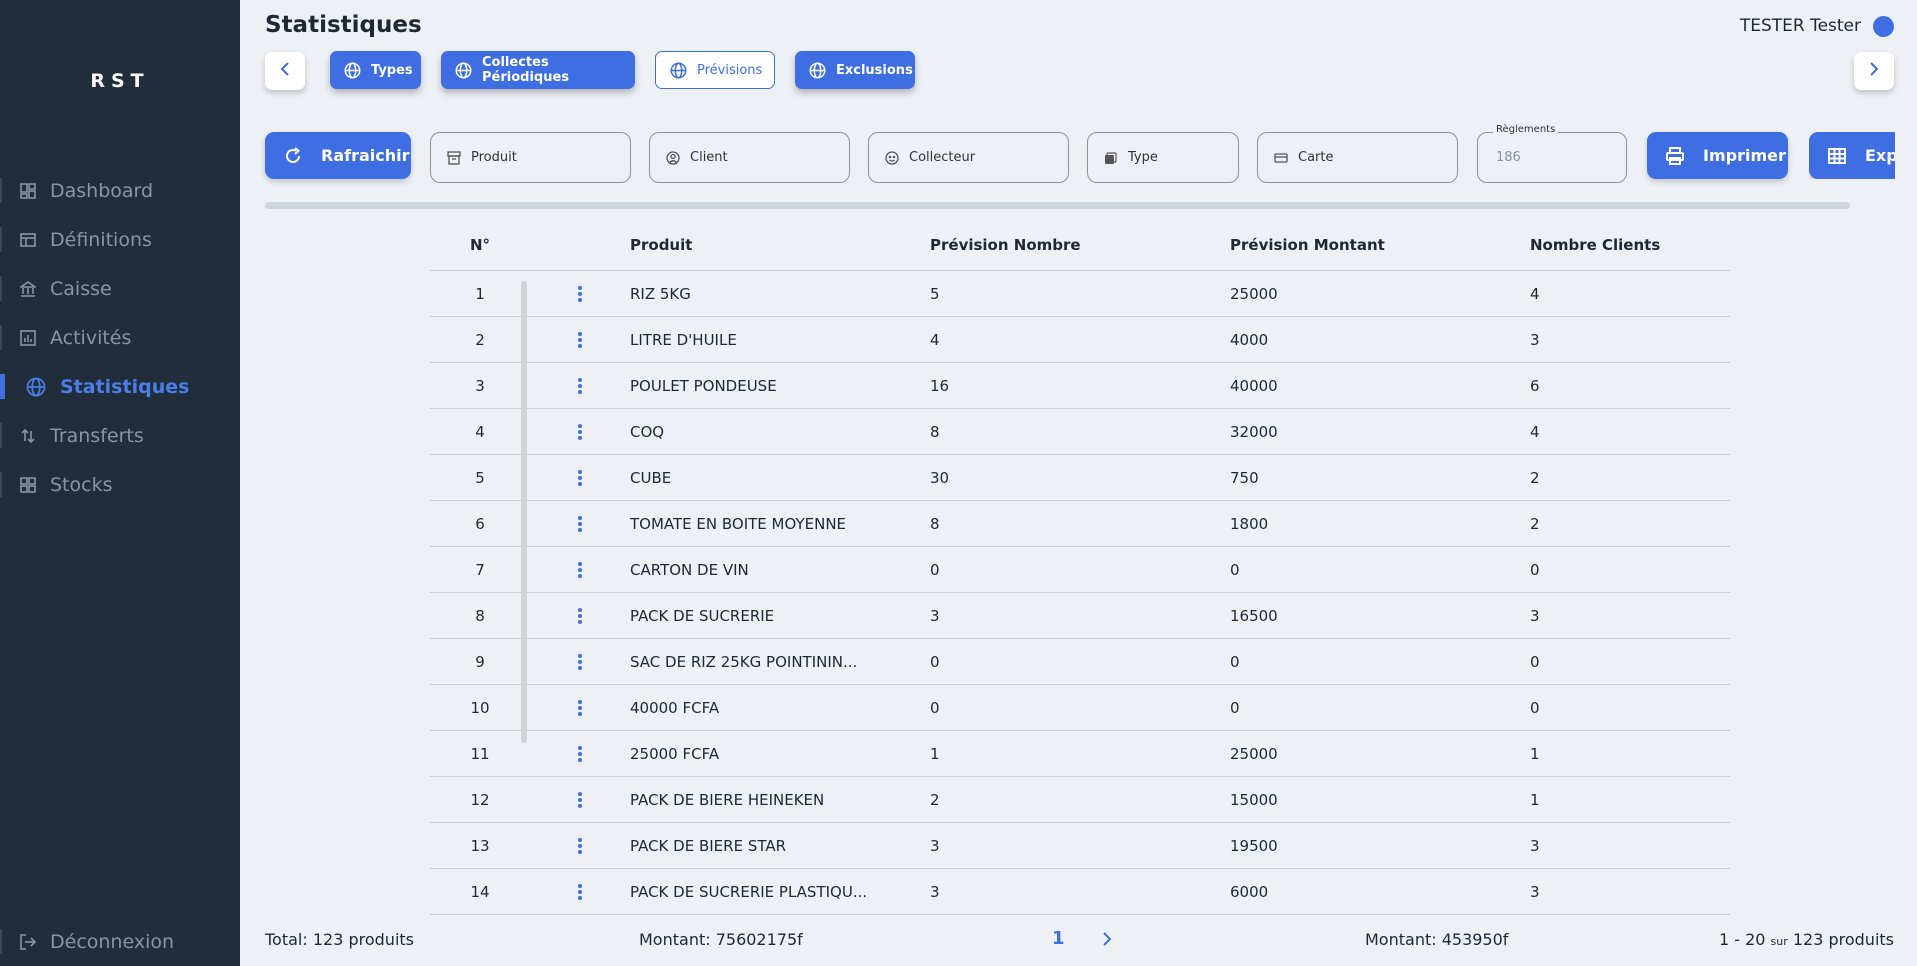 The width and height of the screenshot is (1917, 966). Describe the element at coordinates (942, 157) in the screenshot. I see `collecteur-filter-label: Collecteur` at that location.